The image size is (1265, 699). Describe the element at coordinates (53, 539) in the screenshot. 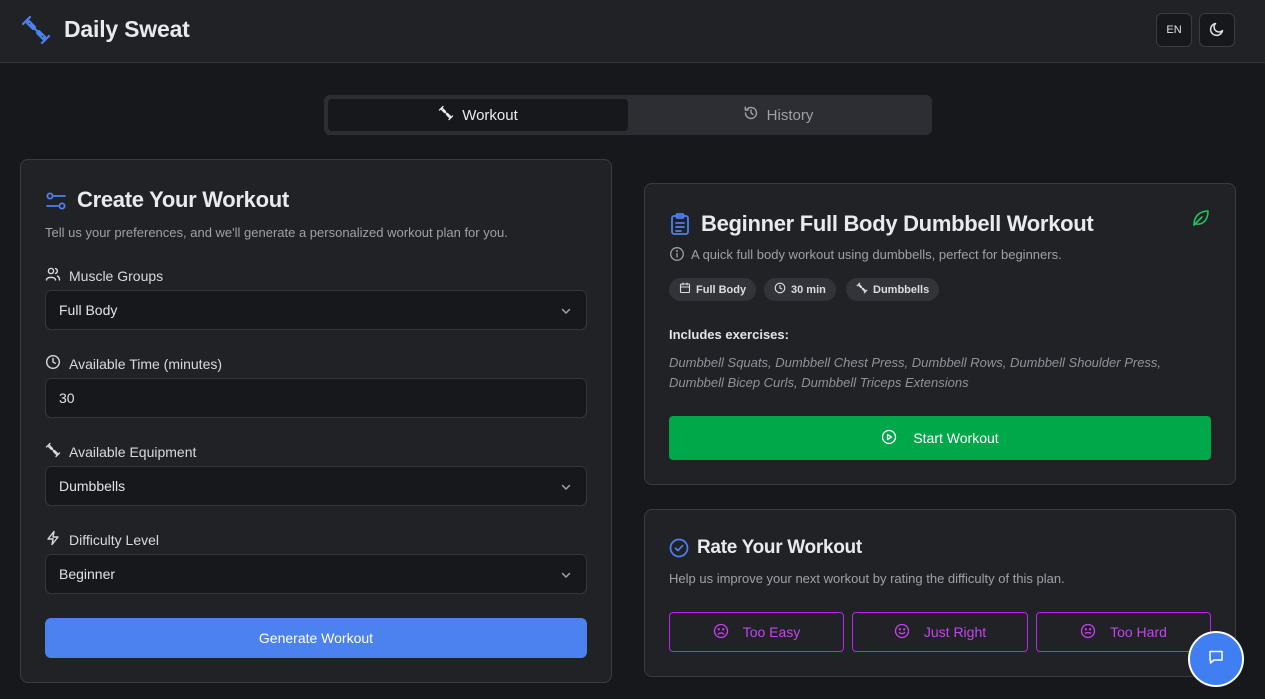

I see `lightning-icon` at that location.